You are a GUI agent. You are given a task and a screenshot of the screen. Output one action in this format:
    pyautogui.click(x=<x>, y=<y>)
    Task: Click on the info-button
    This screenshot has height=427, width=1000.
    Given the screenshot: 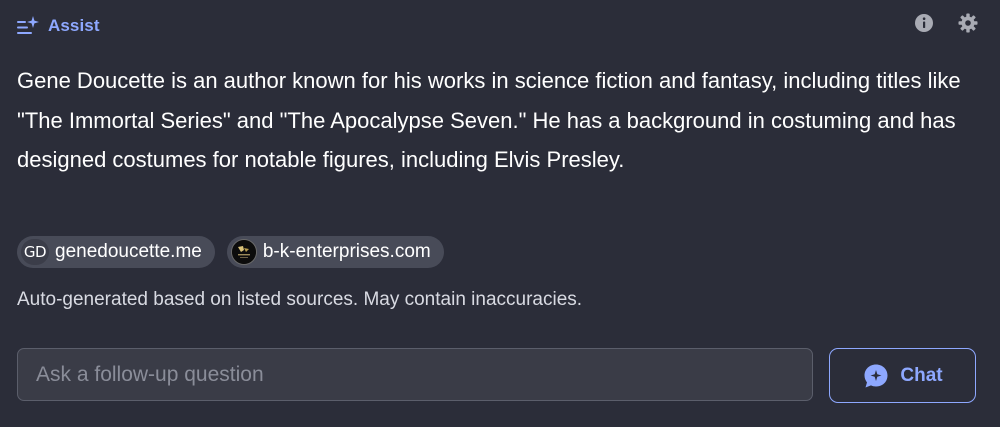 What is the action you would take?
    pyautogui.click(x=924, y=23)
    